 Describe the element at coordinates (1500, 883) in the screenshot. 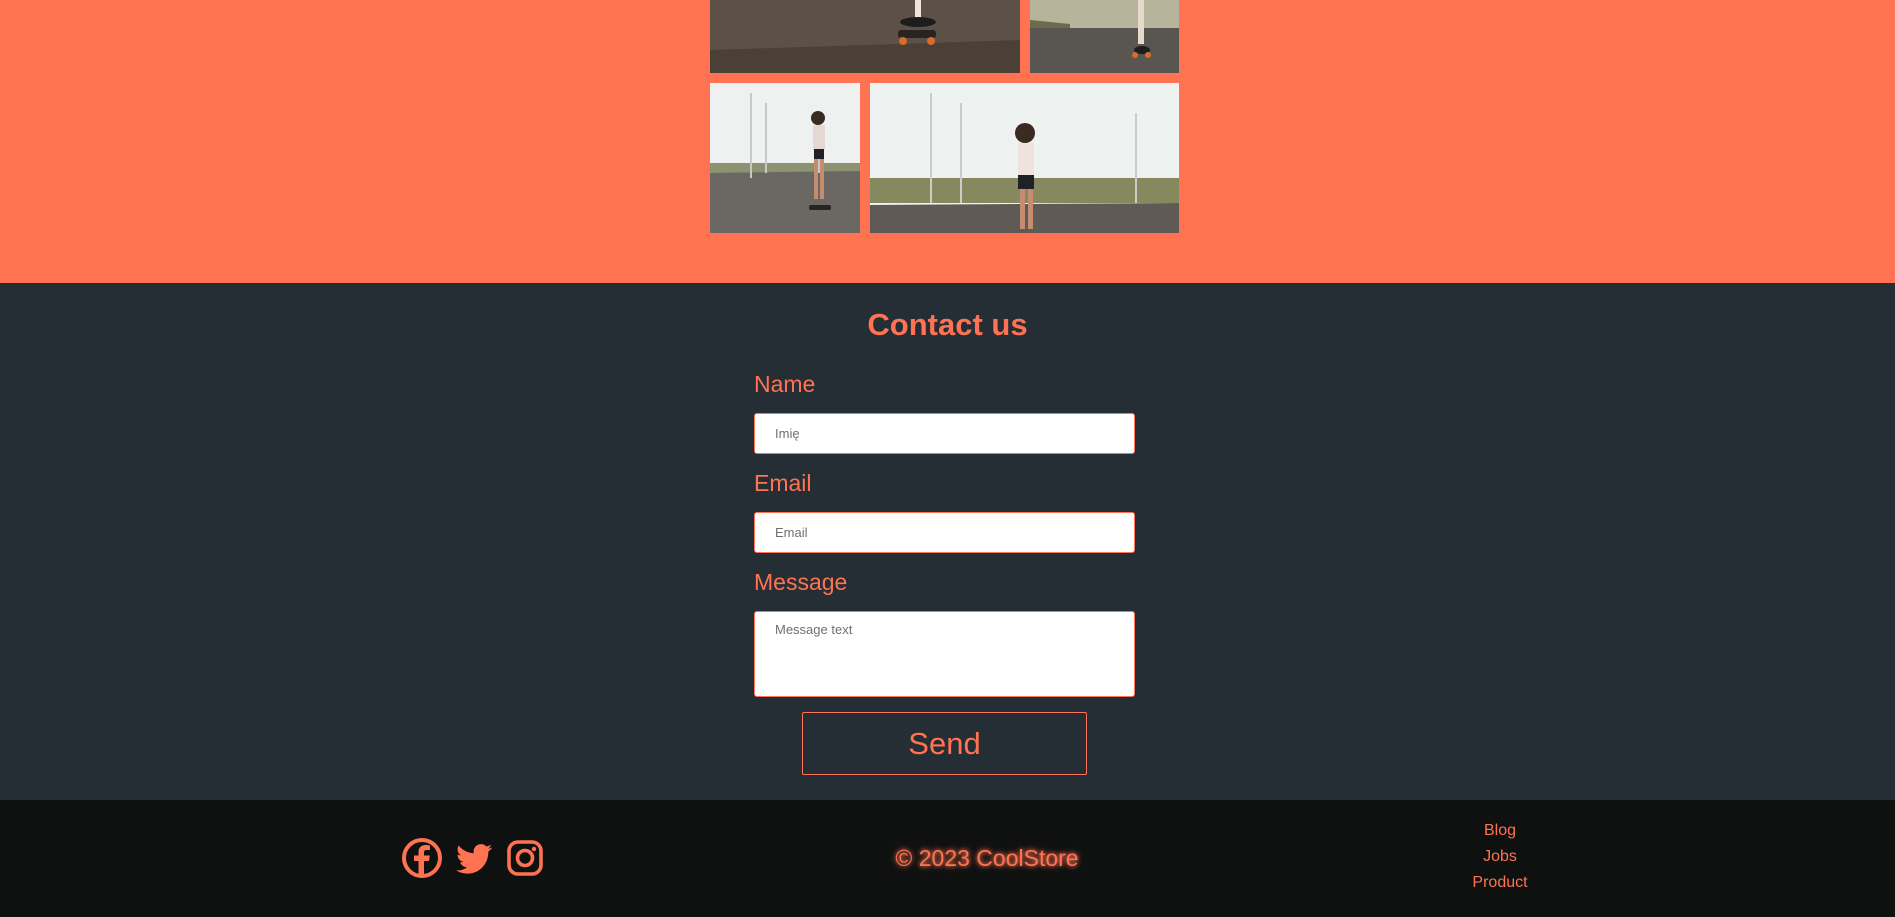

I see `footer-link-product: Product` at that location.